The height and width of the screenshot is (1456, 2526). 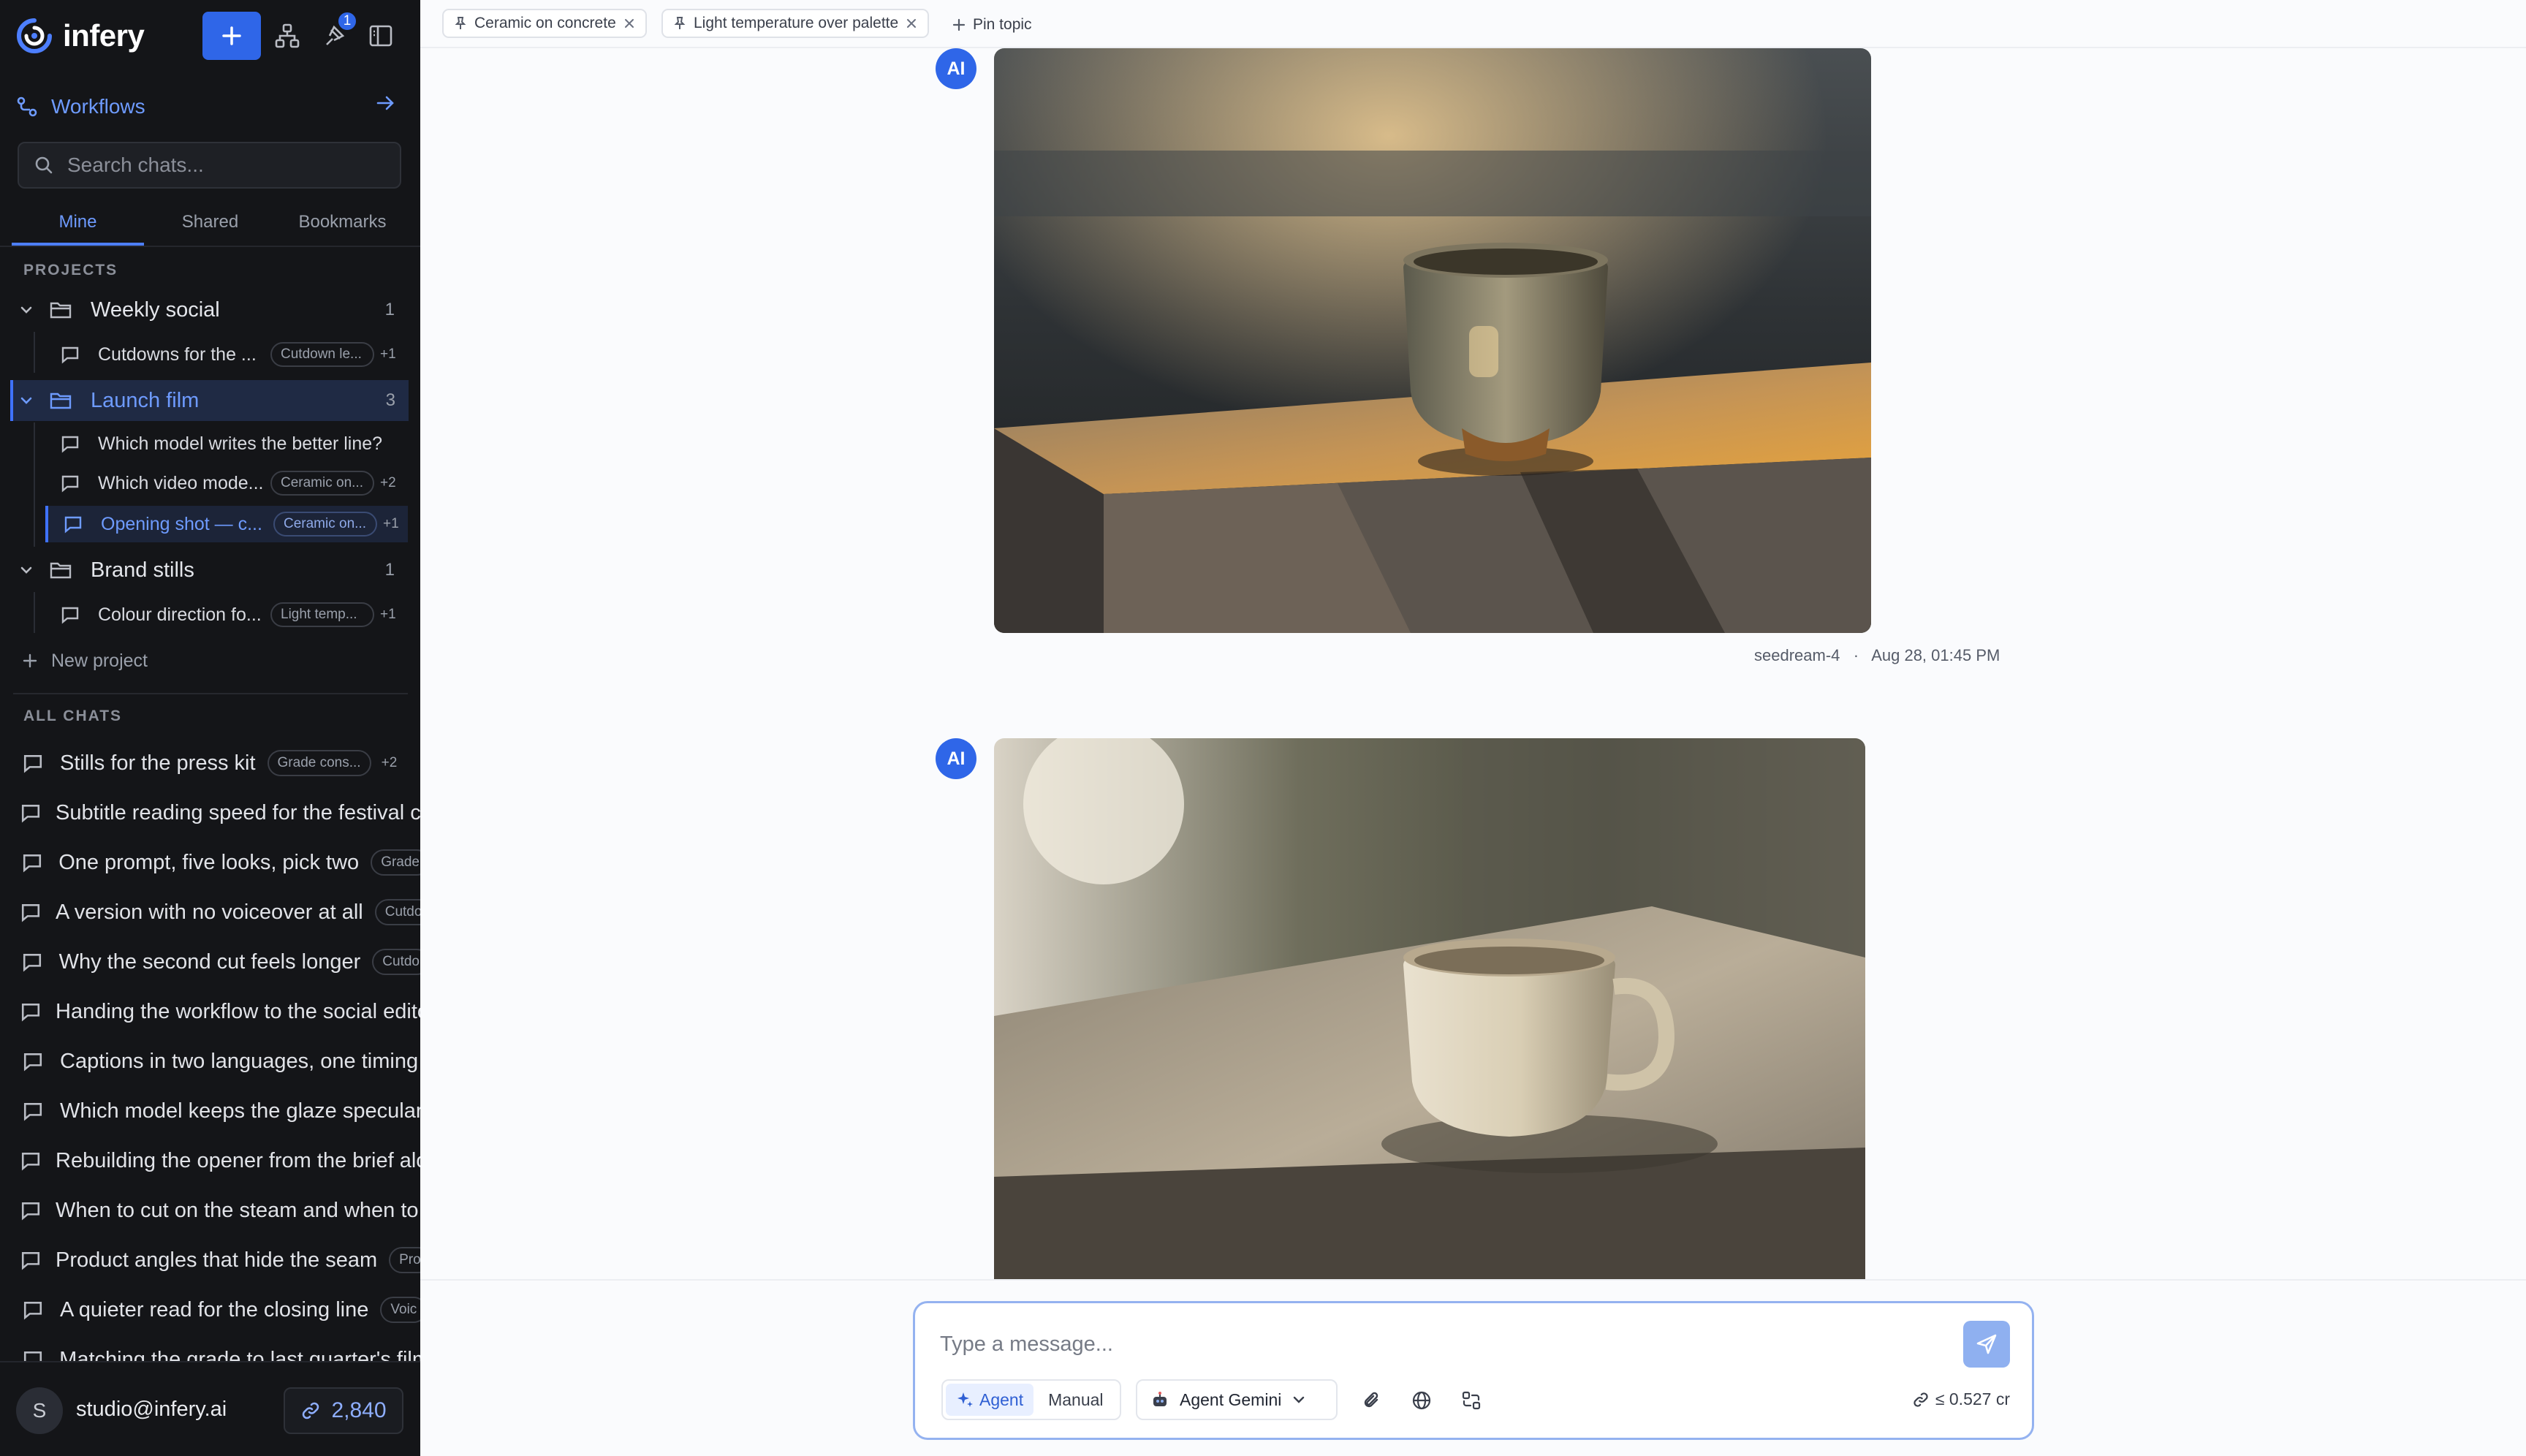 What do you see at coordinates (70, 270) in the screenshot?
I see `projects-heading: PROJECTS` at bounding box center [70, 270].